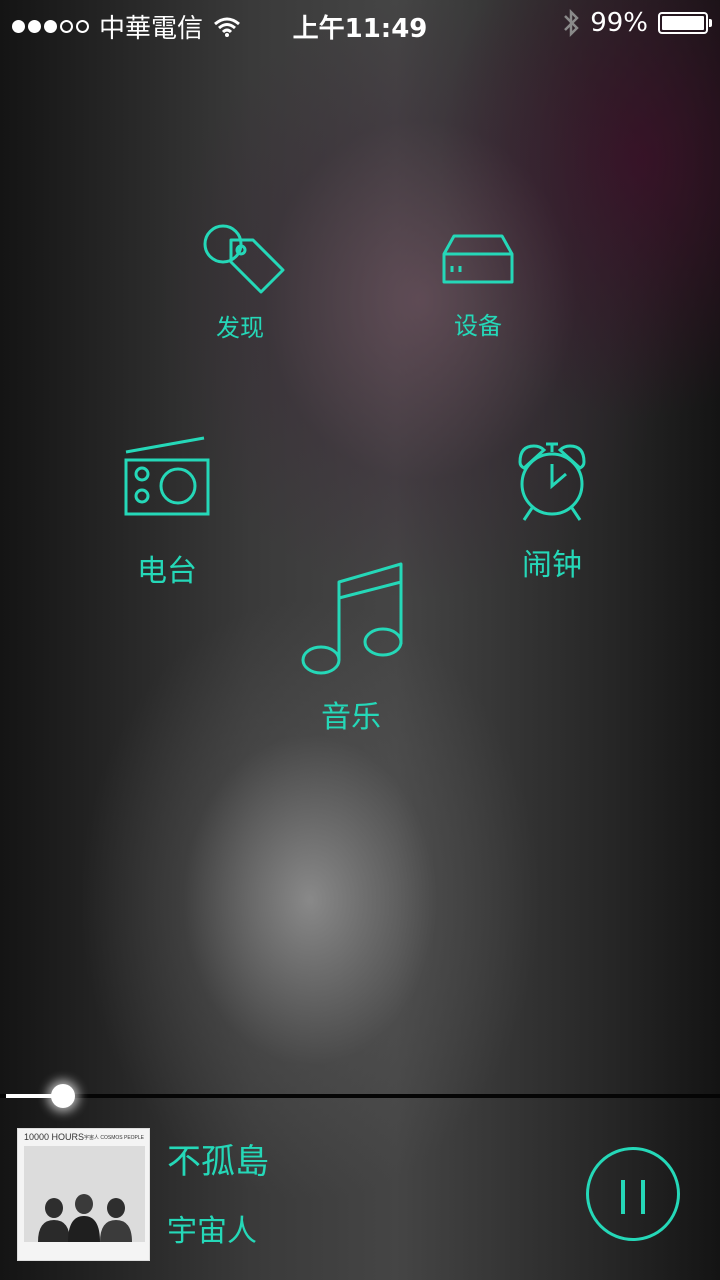 The height and width of the screenshot is (1280, 720). Describe the element at coordinates (643, 1197) in the screenshot. I see `pause-icon-bar` at that location.